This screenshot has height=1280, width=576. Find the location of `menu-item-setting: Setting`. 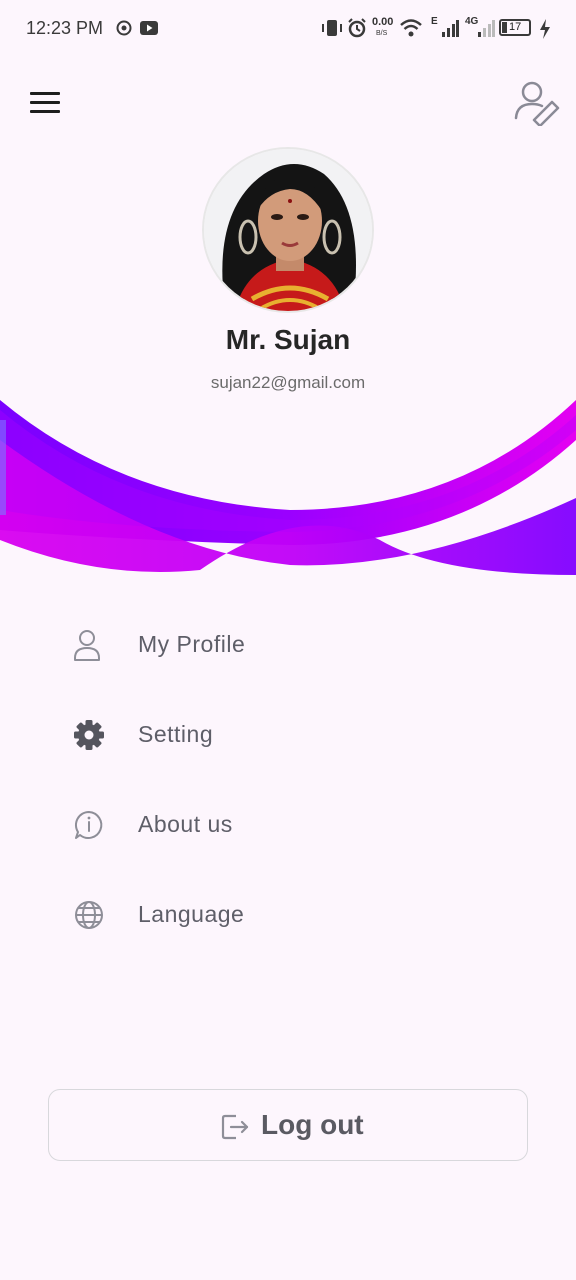

menu-item-setting: Setting is located at coordinates (290, 735).